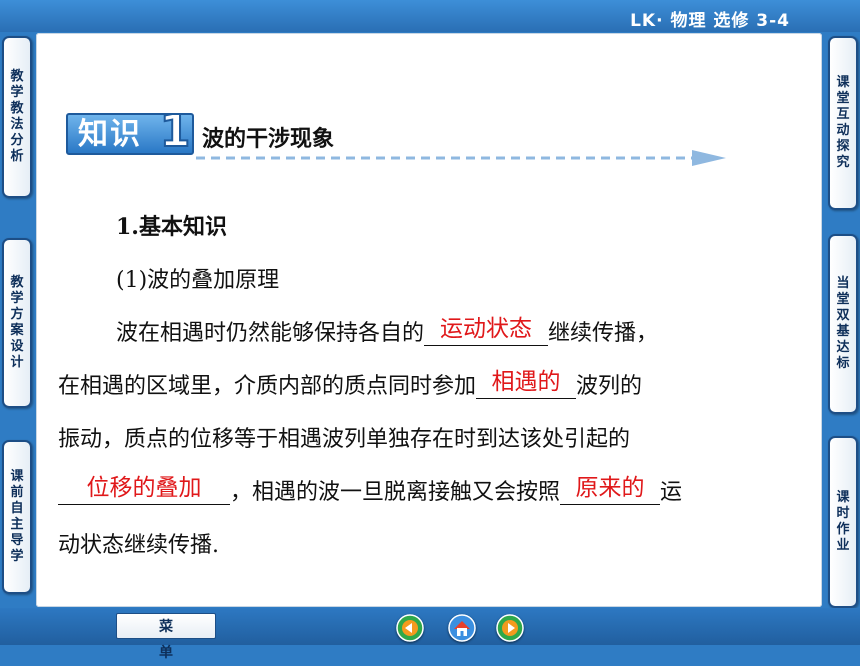 The width and height of the screenshot is (860, 666). Describe the element at coordinates (395, 492) in the screenshot. I see `text-run: ，相遇的波一旦脱离接触又会按照` at that location.